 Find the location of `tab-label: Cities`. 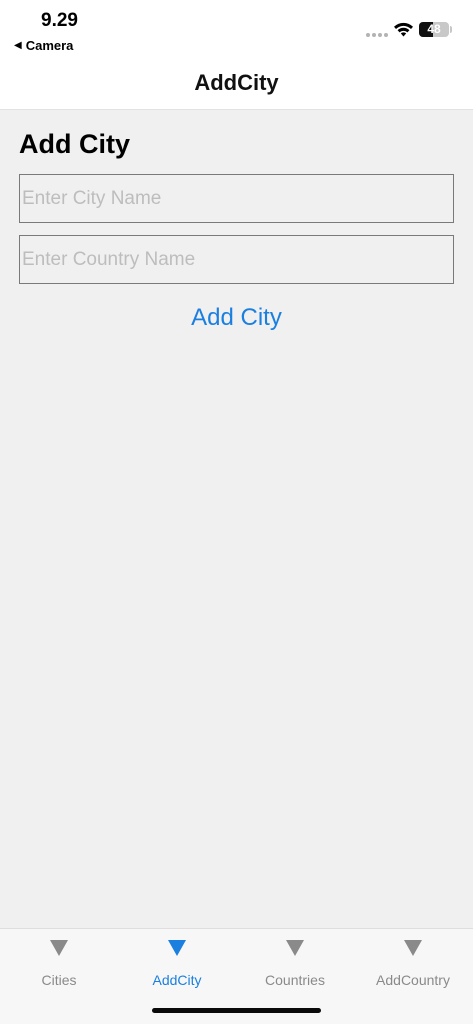

tab-label: Cities is located at coordinates (59, 980).